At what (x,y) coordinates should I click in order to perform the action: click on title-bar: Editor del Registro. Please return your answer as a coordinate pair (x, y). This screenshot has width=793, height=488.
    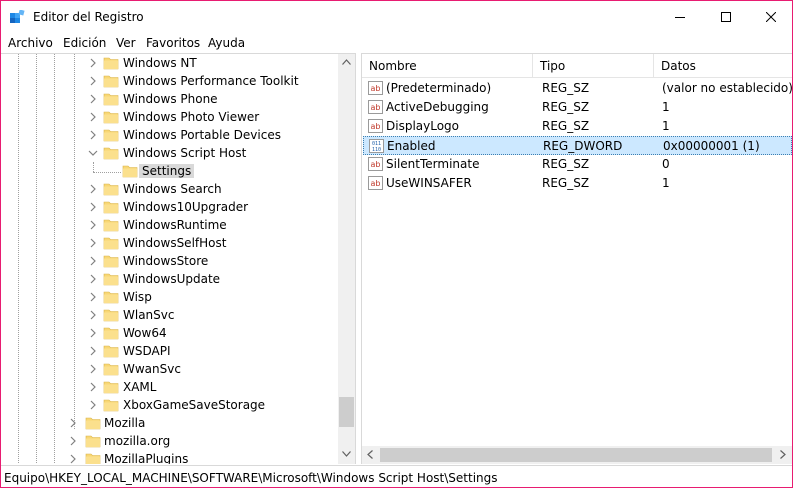
    Looking at the image, I should click on (396, 17).